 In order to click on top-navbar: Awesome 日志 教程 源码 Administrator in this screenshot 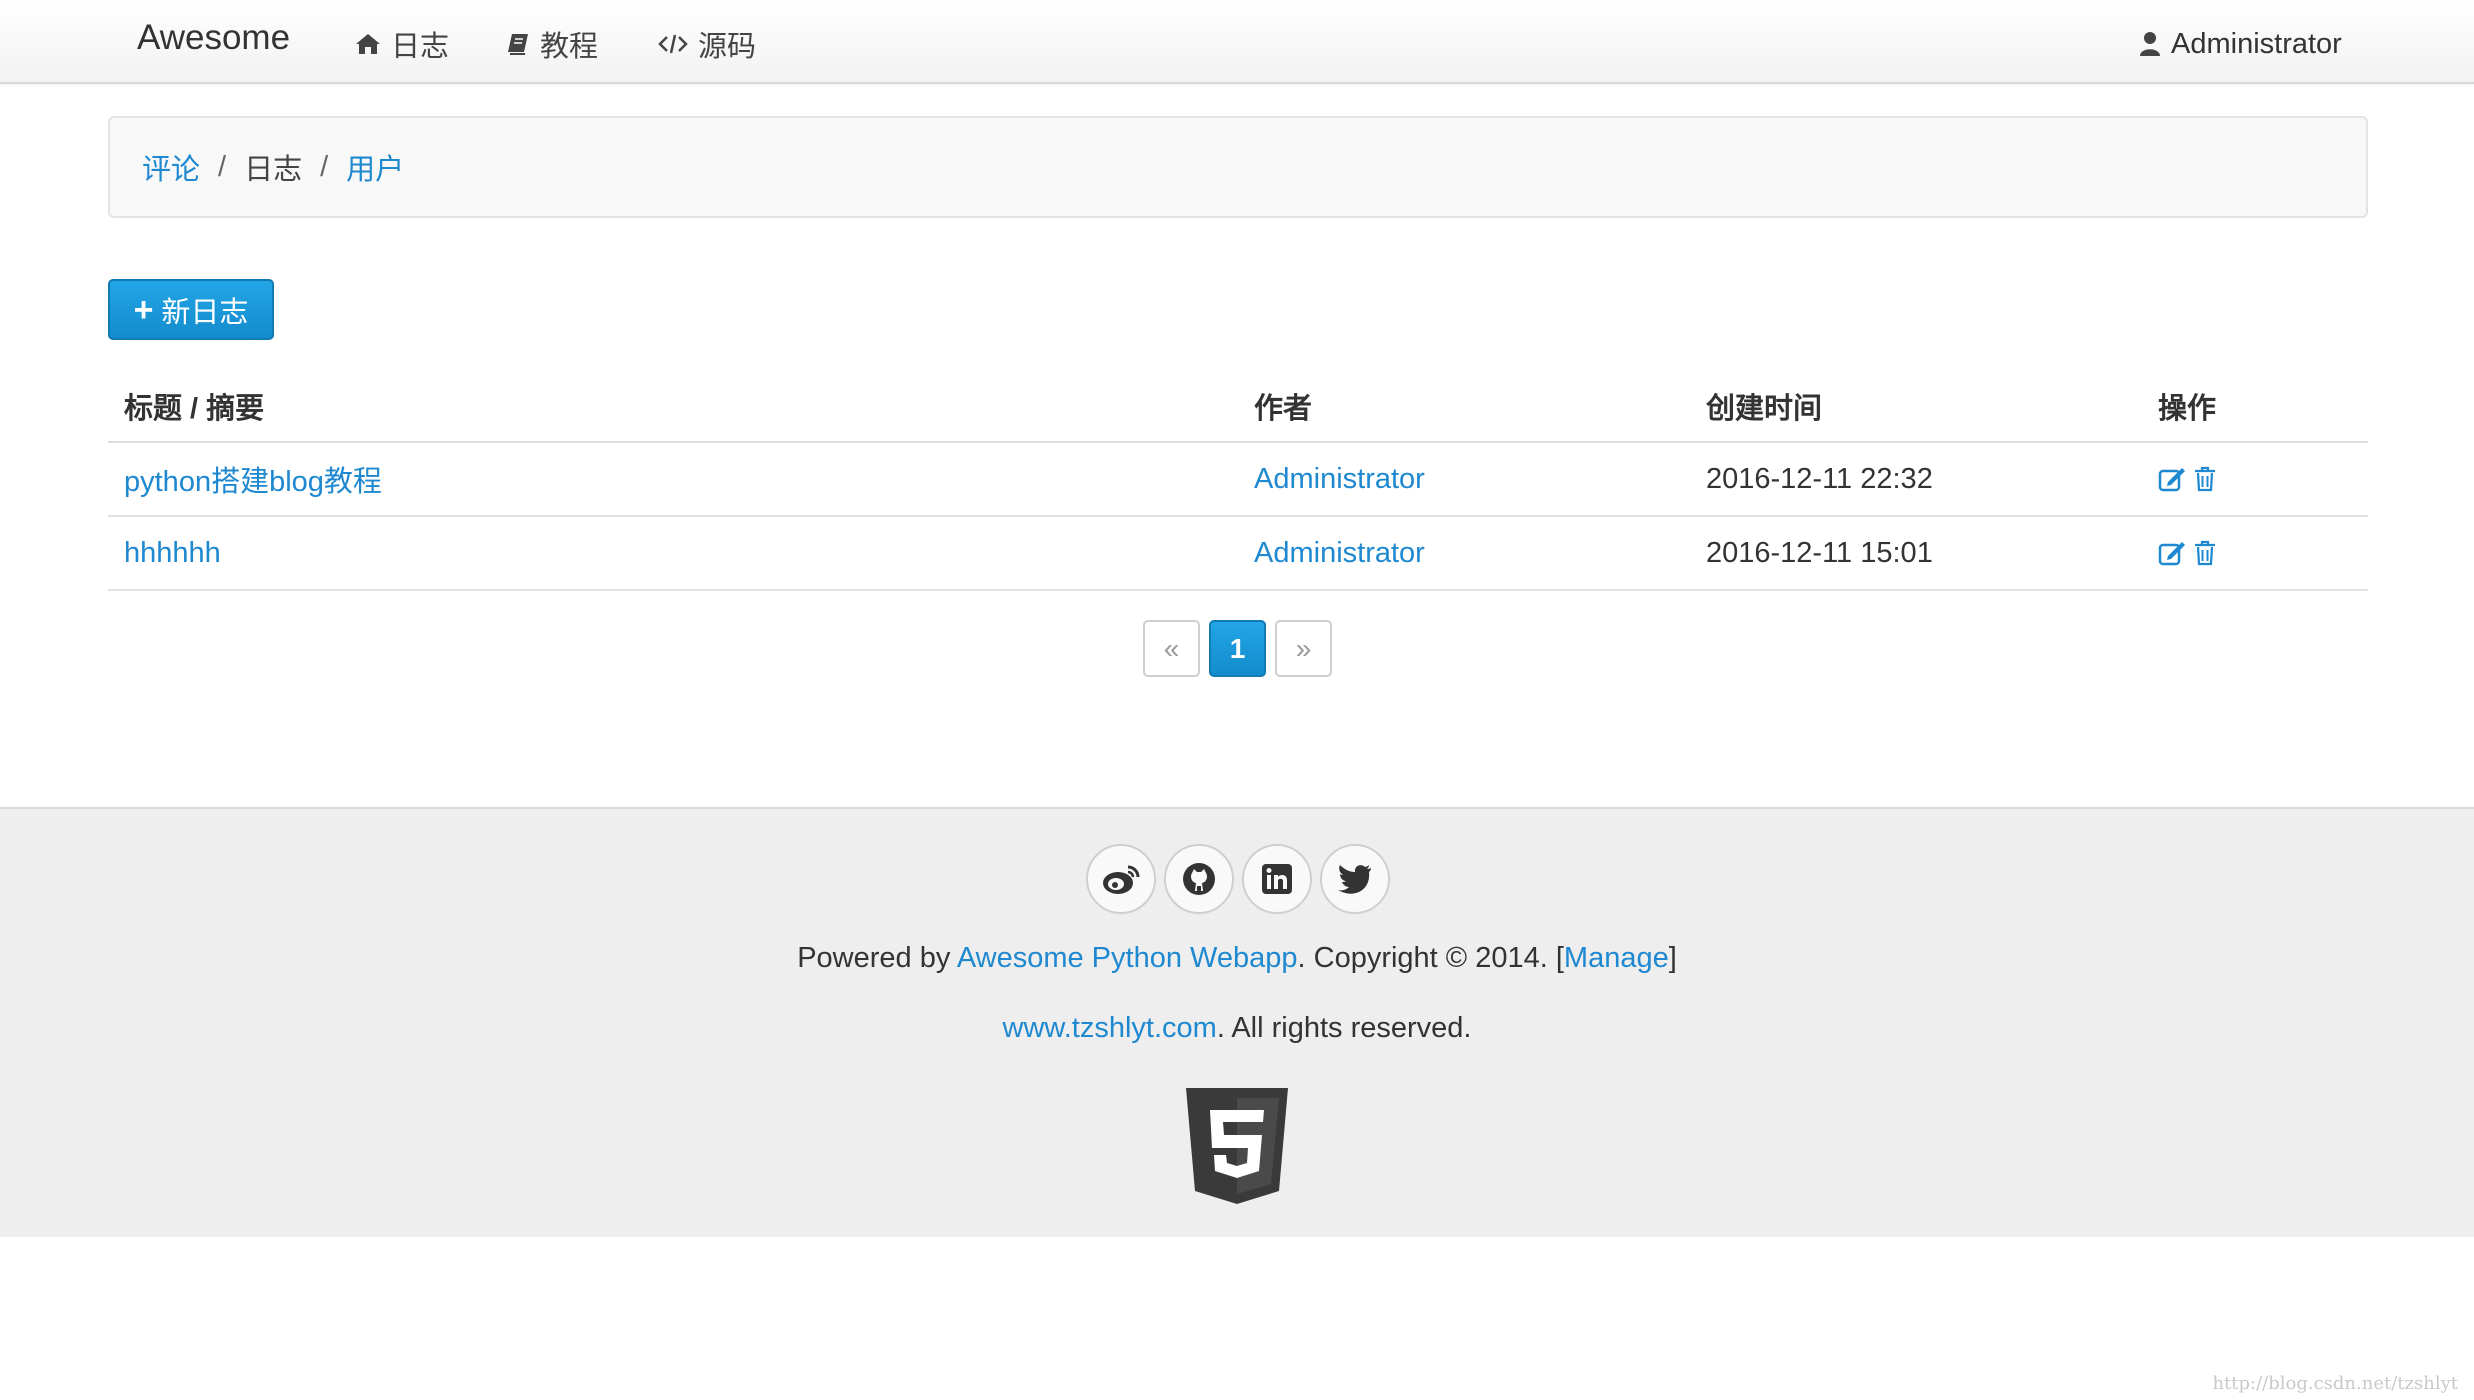, I will do `click(1237, 42)`.